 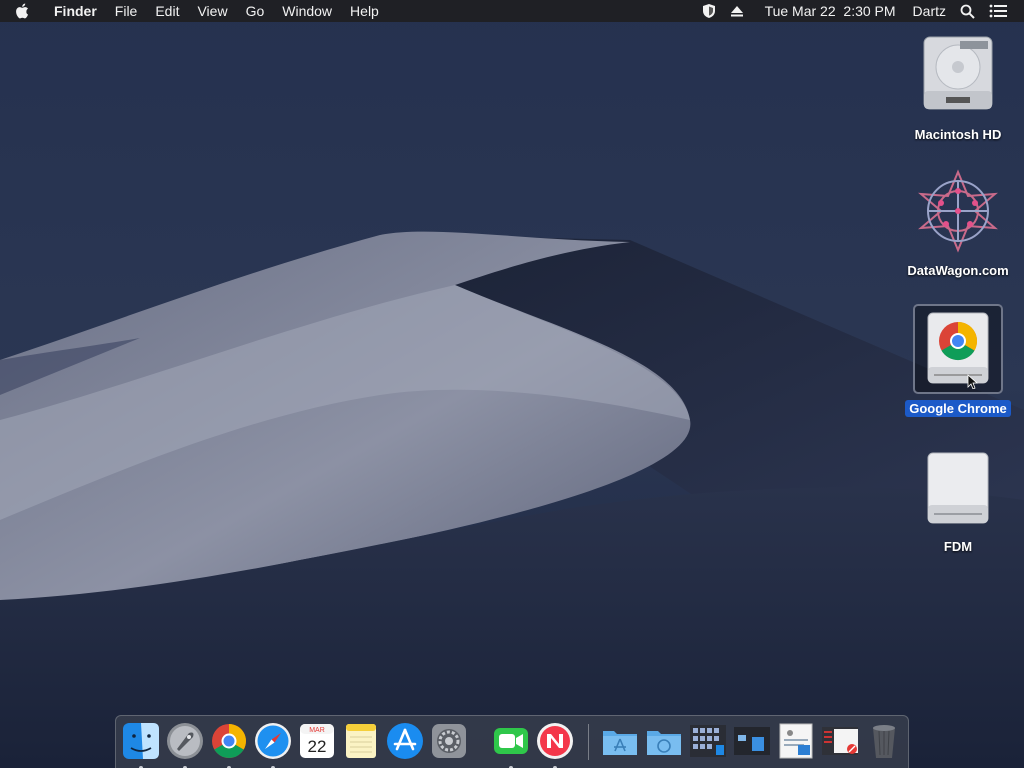 I want to click on hard-drive-icon, so click(x=958, y=75).